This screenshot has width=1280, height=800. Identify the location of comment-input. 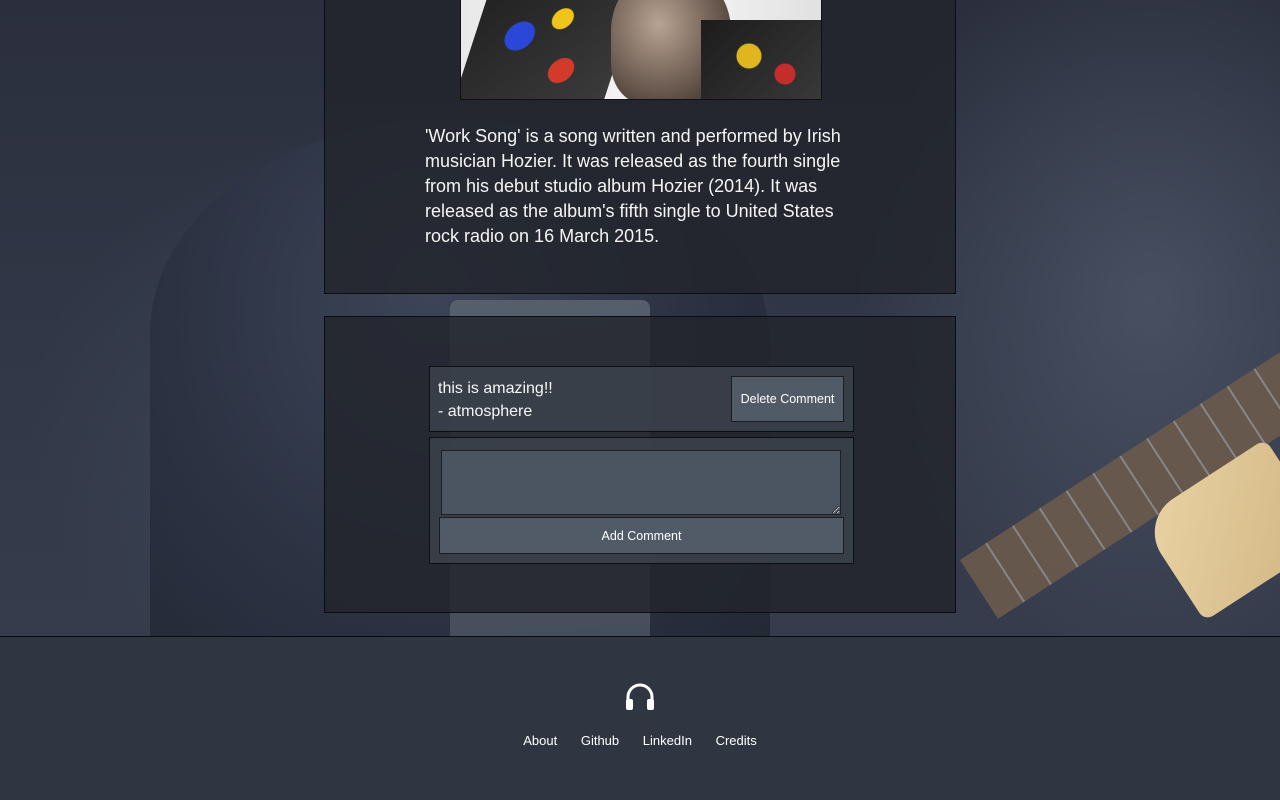
(641, 482).